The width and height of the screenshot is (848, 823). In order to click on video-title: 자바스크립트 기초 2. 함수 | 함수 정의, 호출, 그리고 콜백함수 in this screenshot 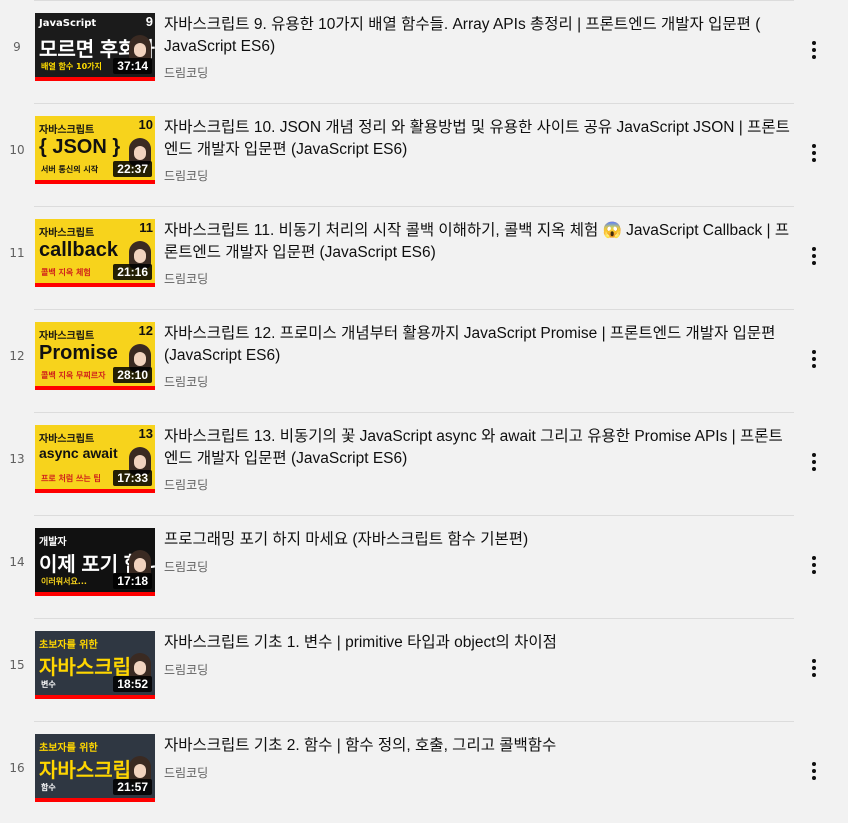, I will do `click(479, 746)`.